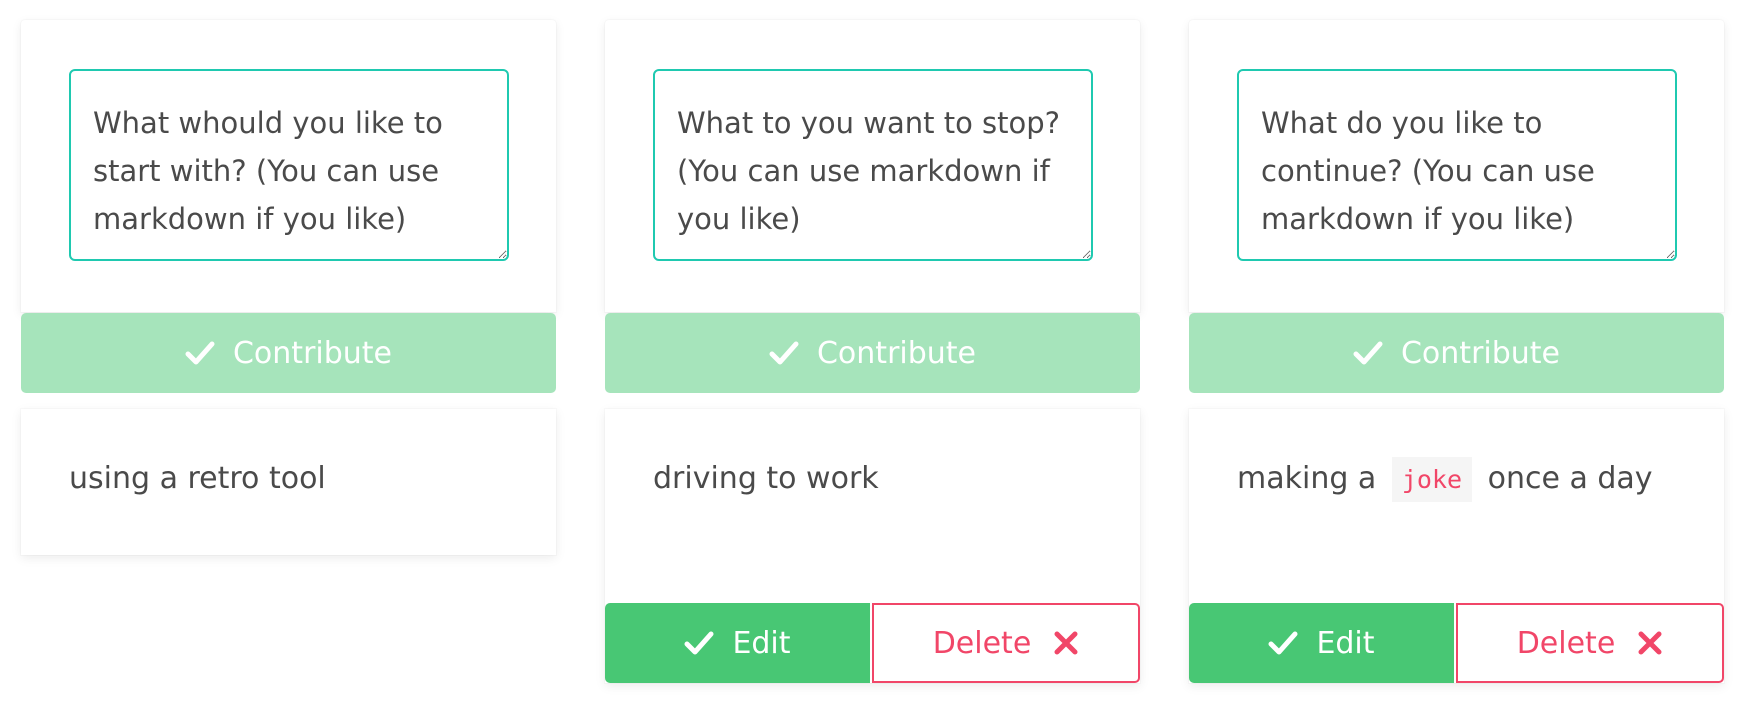  I want to click on stop-textarea, so click(873, 165).